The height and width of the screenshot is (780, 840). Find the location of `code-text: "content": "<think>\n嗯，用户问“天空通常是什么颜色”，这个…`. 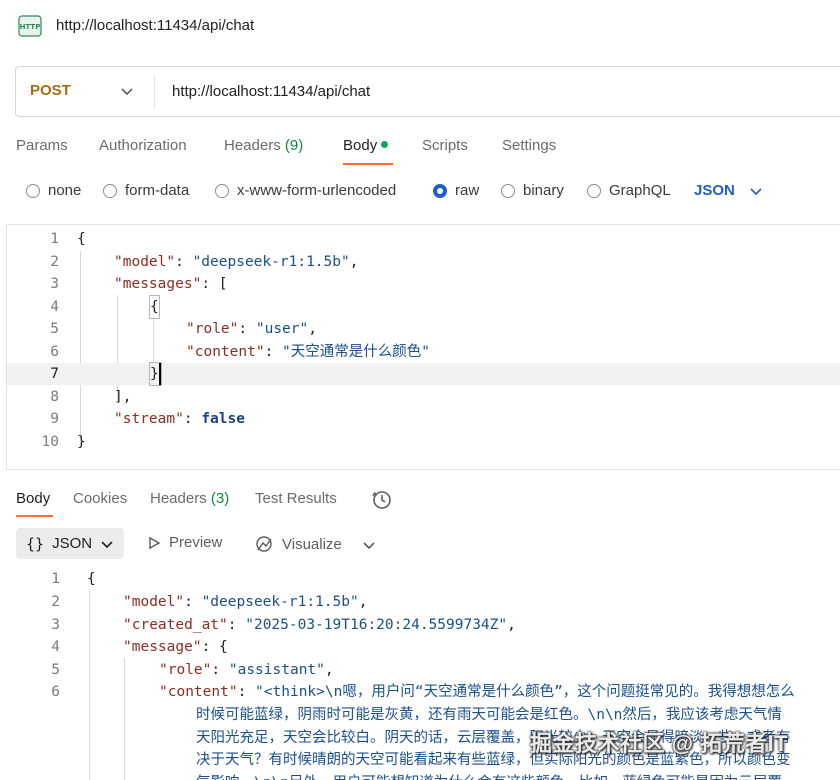

code-text: "content": "<think>\n嗯，用户问“天空通常是什么颜色”，这个… is located at coordinates (477, 692).